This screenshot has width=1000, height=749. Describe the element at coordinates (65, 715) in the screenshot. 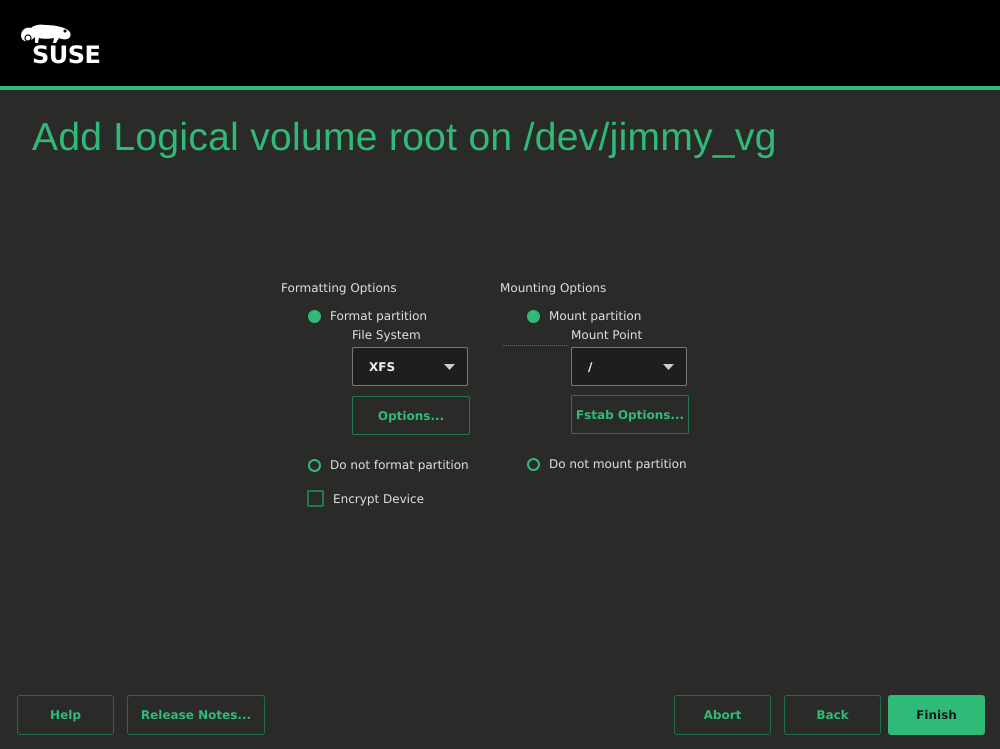

I see `footer-button: Help` at that location.